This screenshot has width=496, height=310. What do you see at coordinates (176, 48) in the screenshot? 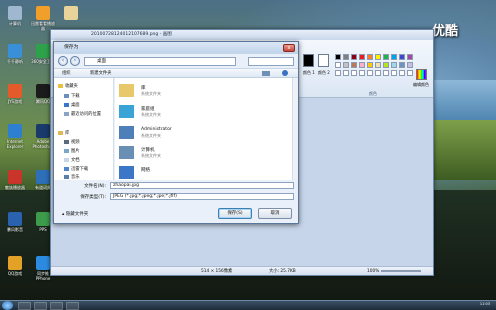
I see `dialog-title: 保存为` at bounding box center [176, 48].